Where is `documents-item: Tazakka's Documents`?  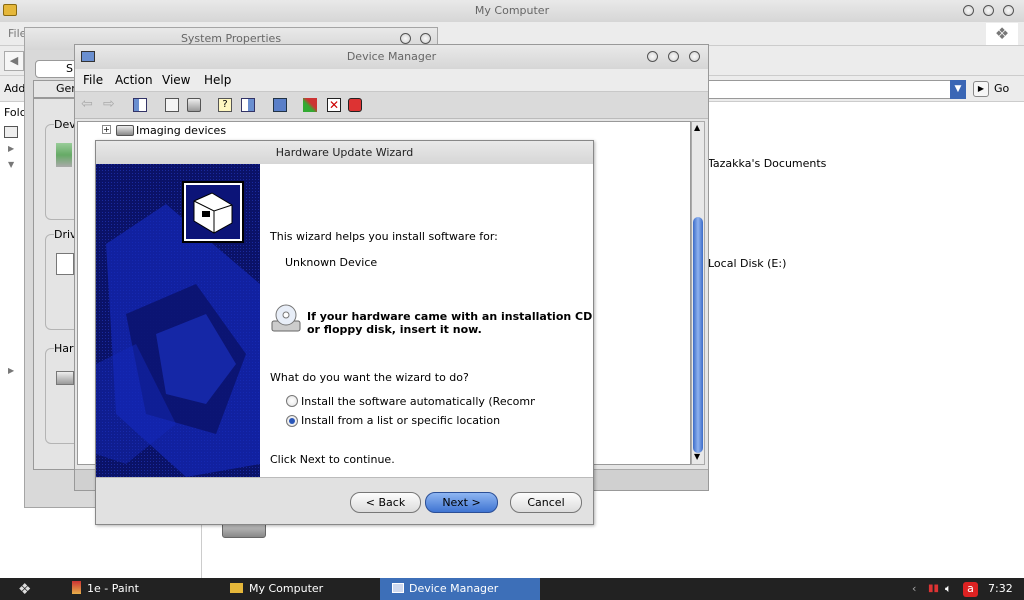 documents-item: Tazakka's Documents is located at coordinates (767, 163).